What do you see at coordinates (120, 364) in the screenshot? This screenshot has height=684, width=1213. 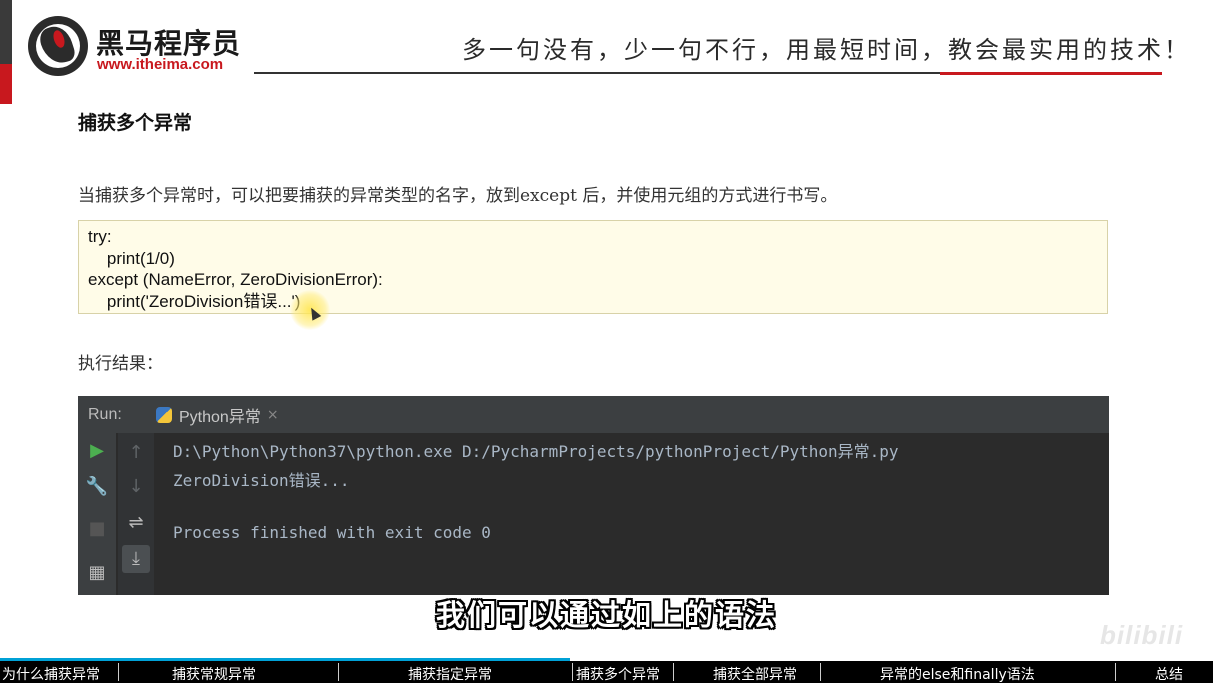 I see `result-label: 执行结果：` at bounding box center [120, 364].